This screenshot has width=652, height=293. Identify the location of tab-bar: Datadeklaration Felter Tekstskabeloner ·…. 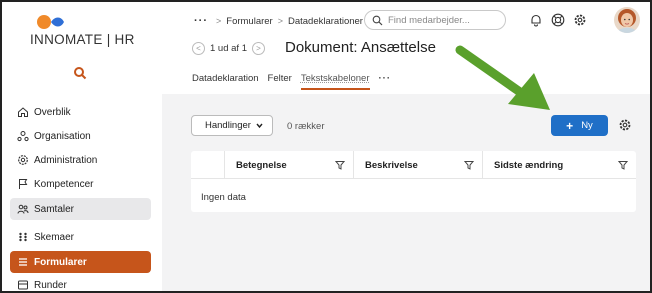
(296, 81).